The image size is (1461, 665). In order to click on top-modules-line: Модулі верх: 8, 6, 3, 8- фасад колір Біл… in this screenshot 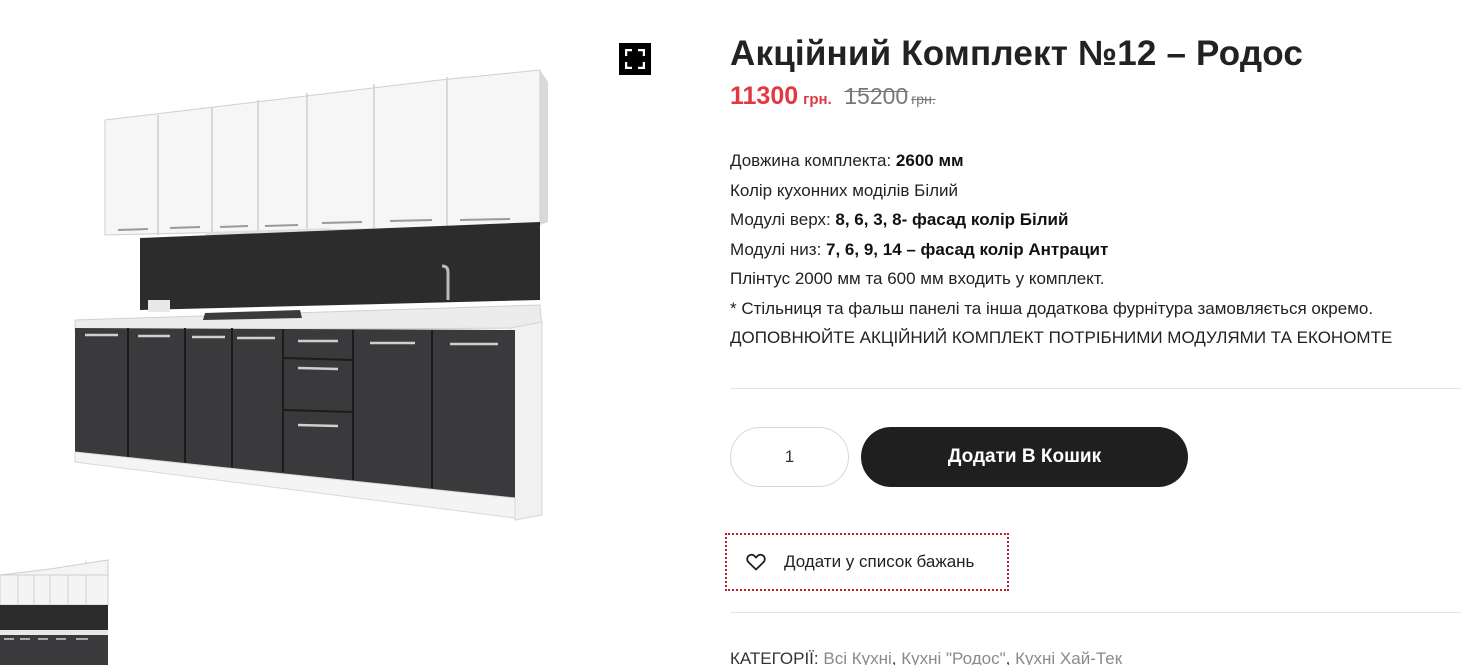, I will do `click(899, 219)`.